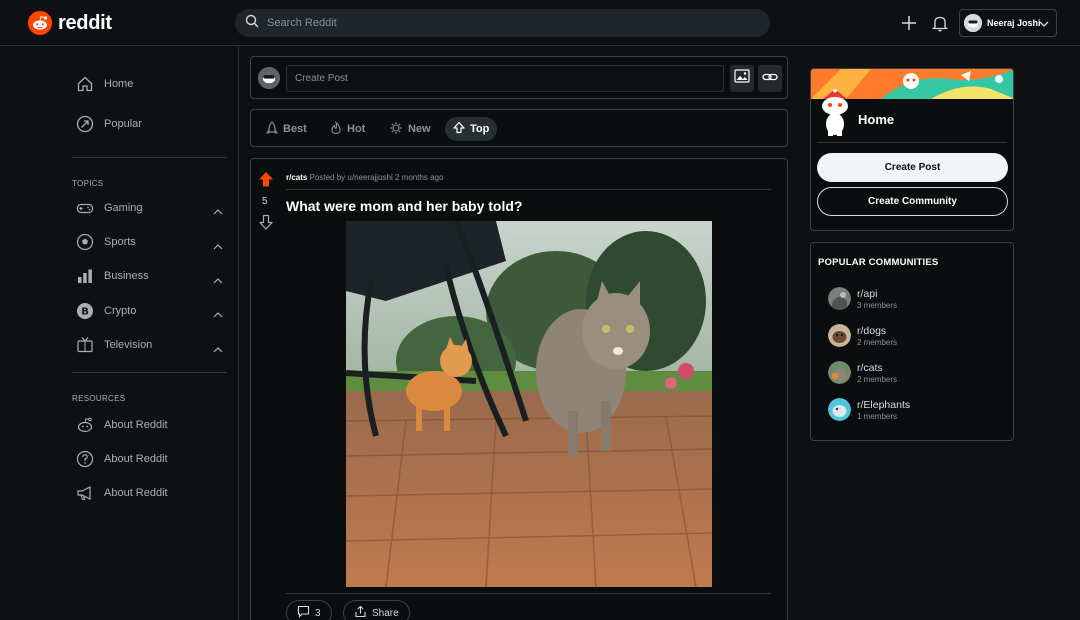 The image size is (1080, 620). What do you see at coordinates (912, 142) in the screenshot?
I see `home-card-divider` at bounding box center [912, 142].